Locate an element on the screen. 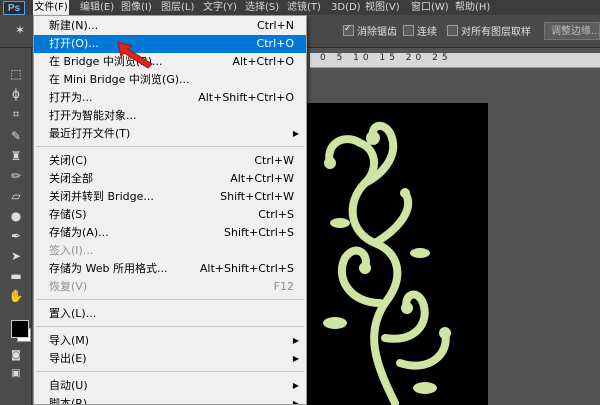 The width and height of the screenshot is (600, 405). menu-item-browse-bridge: 在 Bridge 中浏览(B)... Alt+Ctrl+O is located at coordinates (170, 62).